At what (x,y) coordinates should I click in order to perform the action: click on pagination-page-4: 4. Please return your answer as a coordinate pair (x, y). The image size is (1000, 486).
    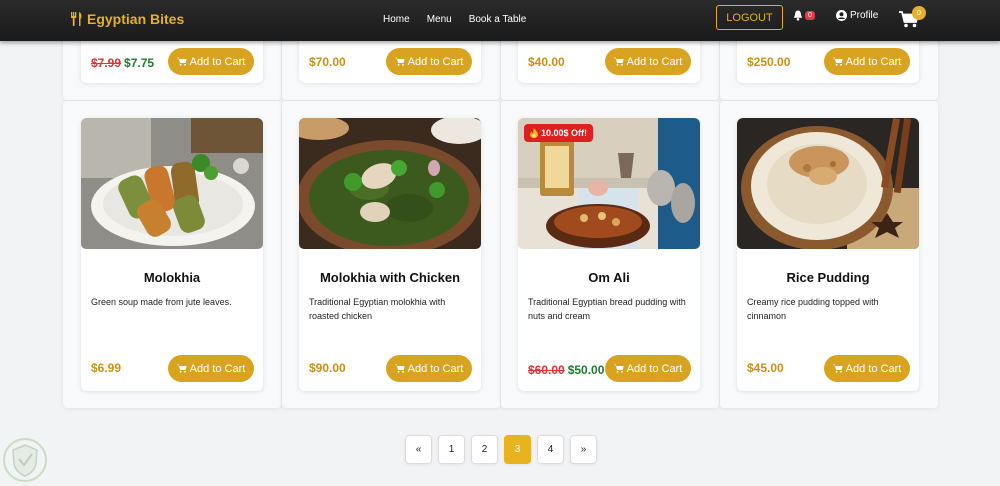
    Looking at the image, I should click on (550, 449).